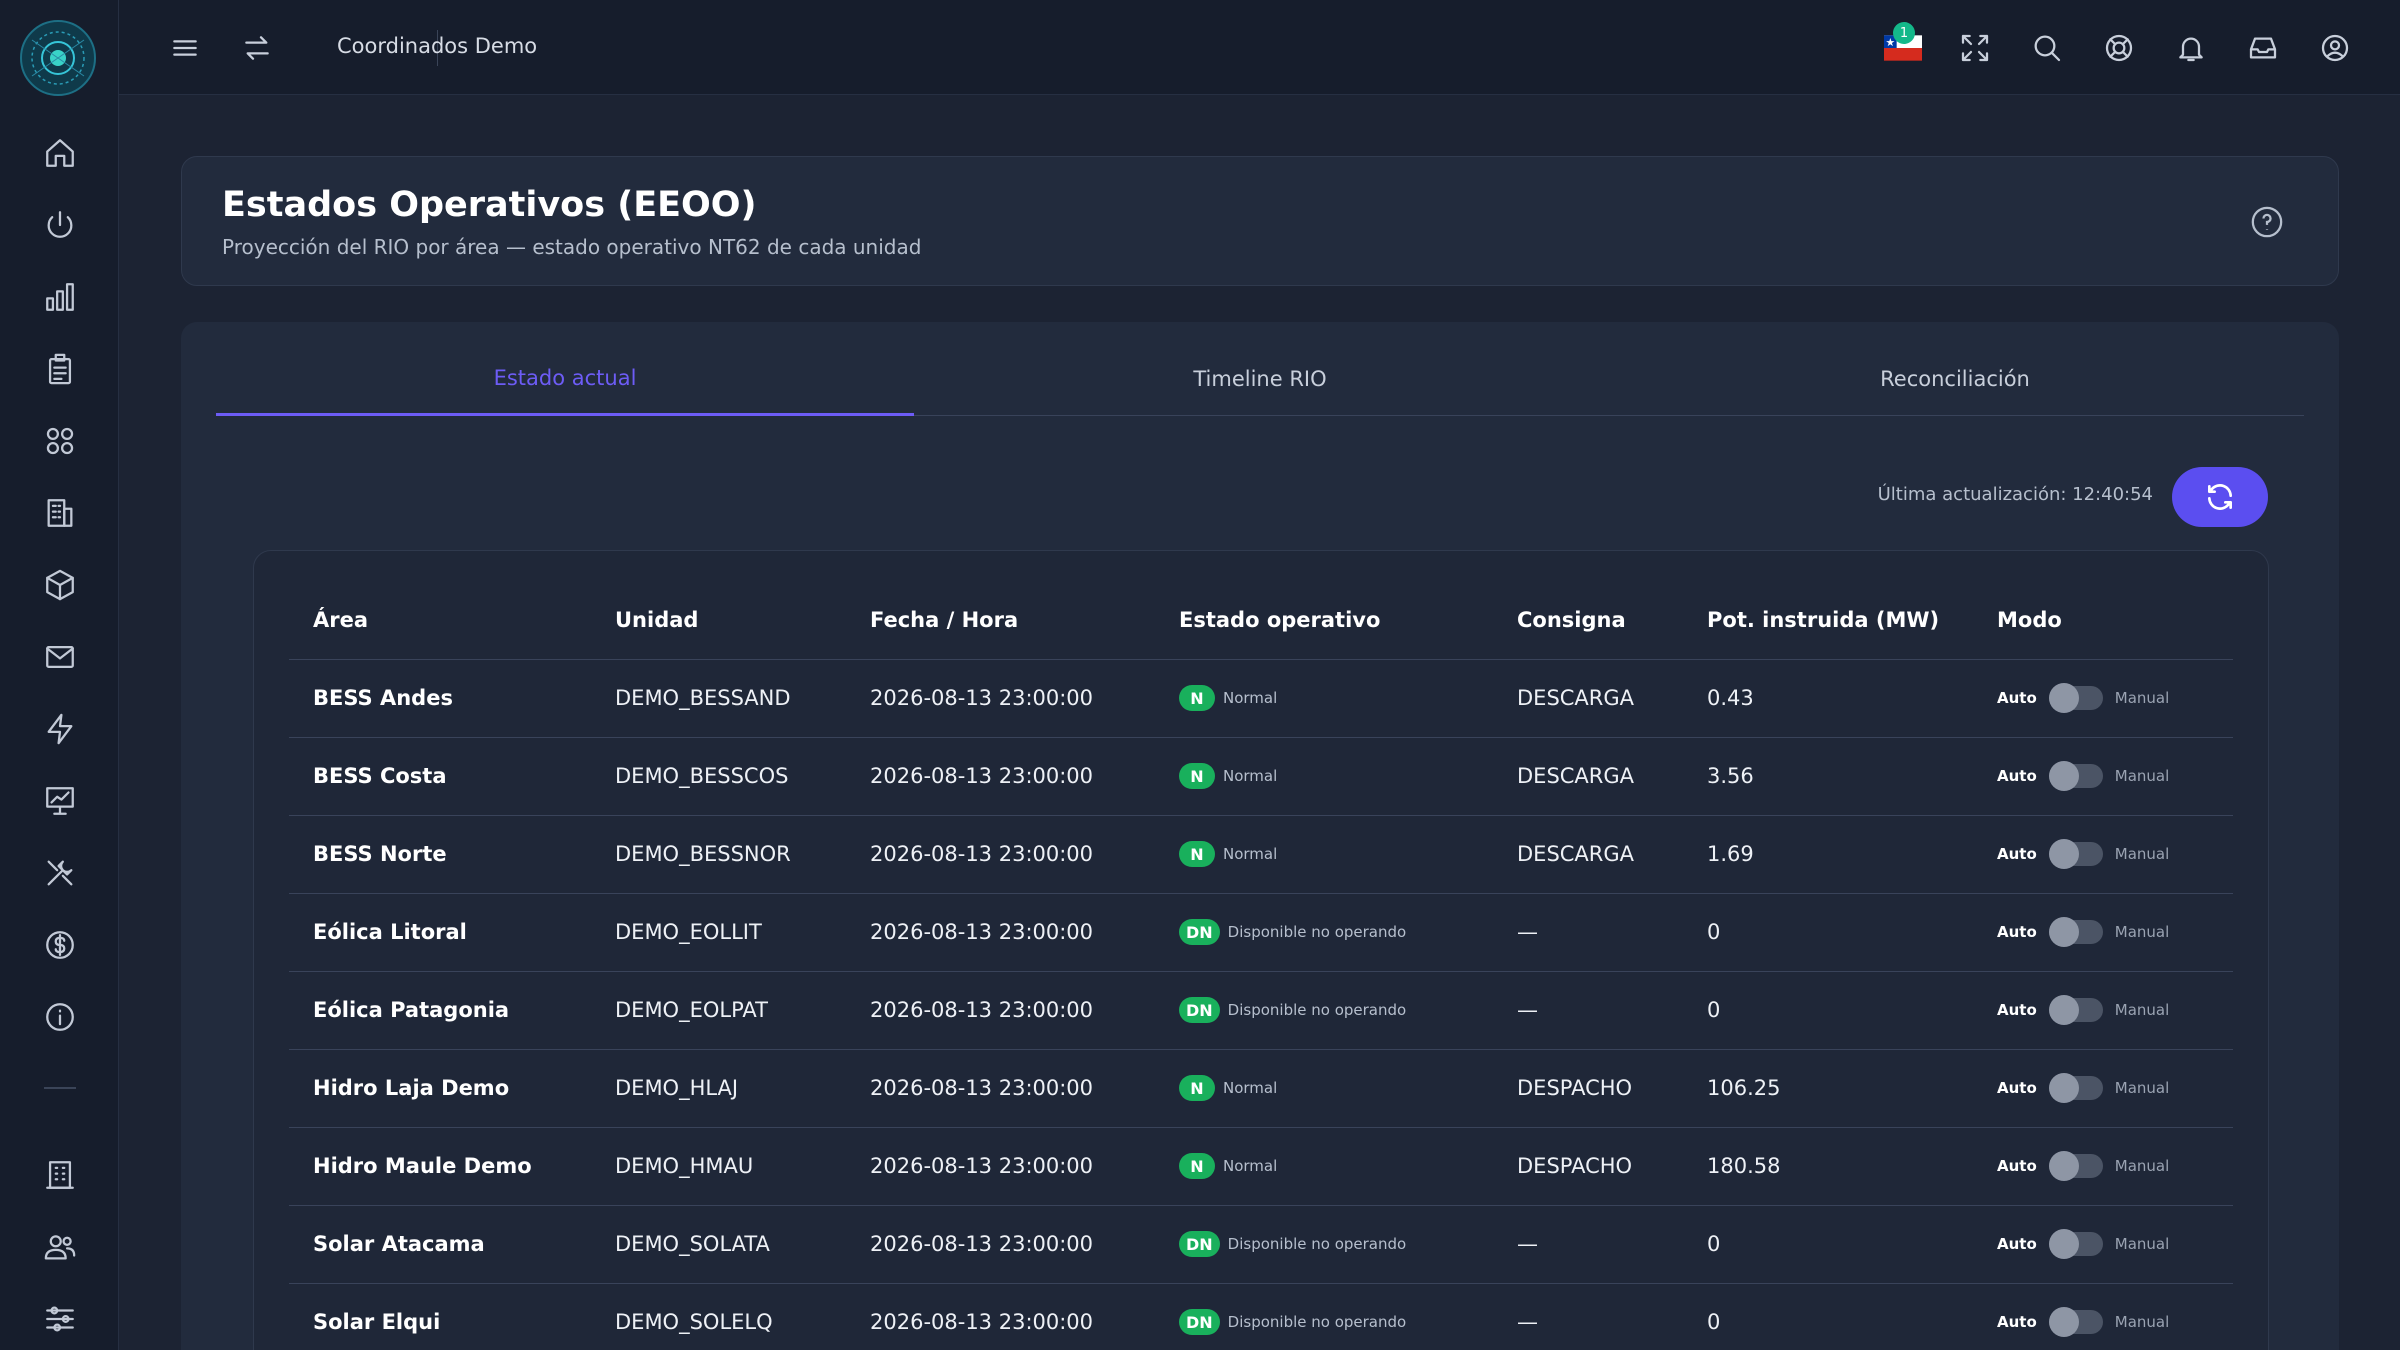 Image resolution: width=2400 pixels, height=1350 pixels. Describe the element at coordinates (60, 585) in the screenshot. I see `cube-icon` at that location.